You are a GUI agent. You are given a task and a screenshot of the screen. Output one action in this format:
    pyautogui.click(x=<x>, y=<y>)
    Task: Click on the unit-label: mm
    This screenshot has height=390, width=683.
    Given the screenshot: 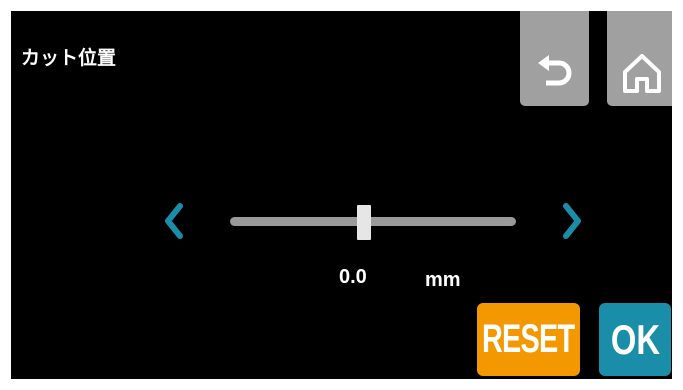 What is the action you would take?
    pyautogui.click(x=443, y=280)
    